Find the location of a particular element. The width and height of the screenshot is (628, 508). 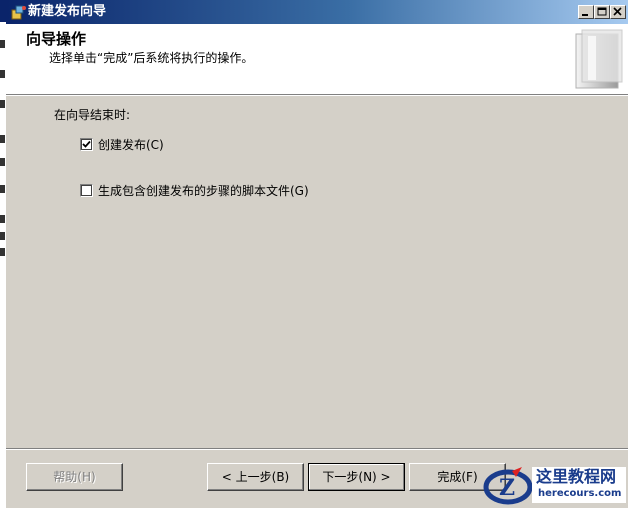

site-watermark: Z 这里教程网 herecours.com is located at coordinates (554, 485).